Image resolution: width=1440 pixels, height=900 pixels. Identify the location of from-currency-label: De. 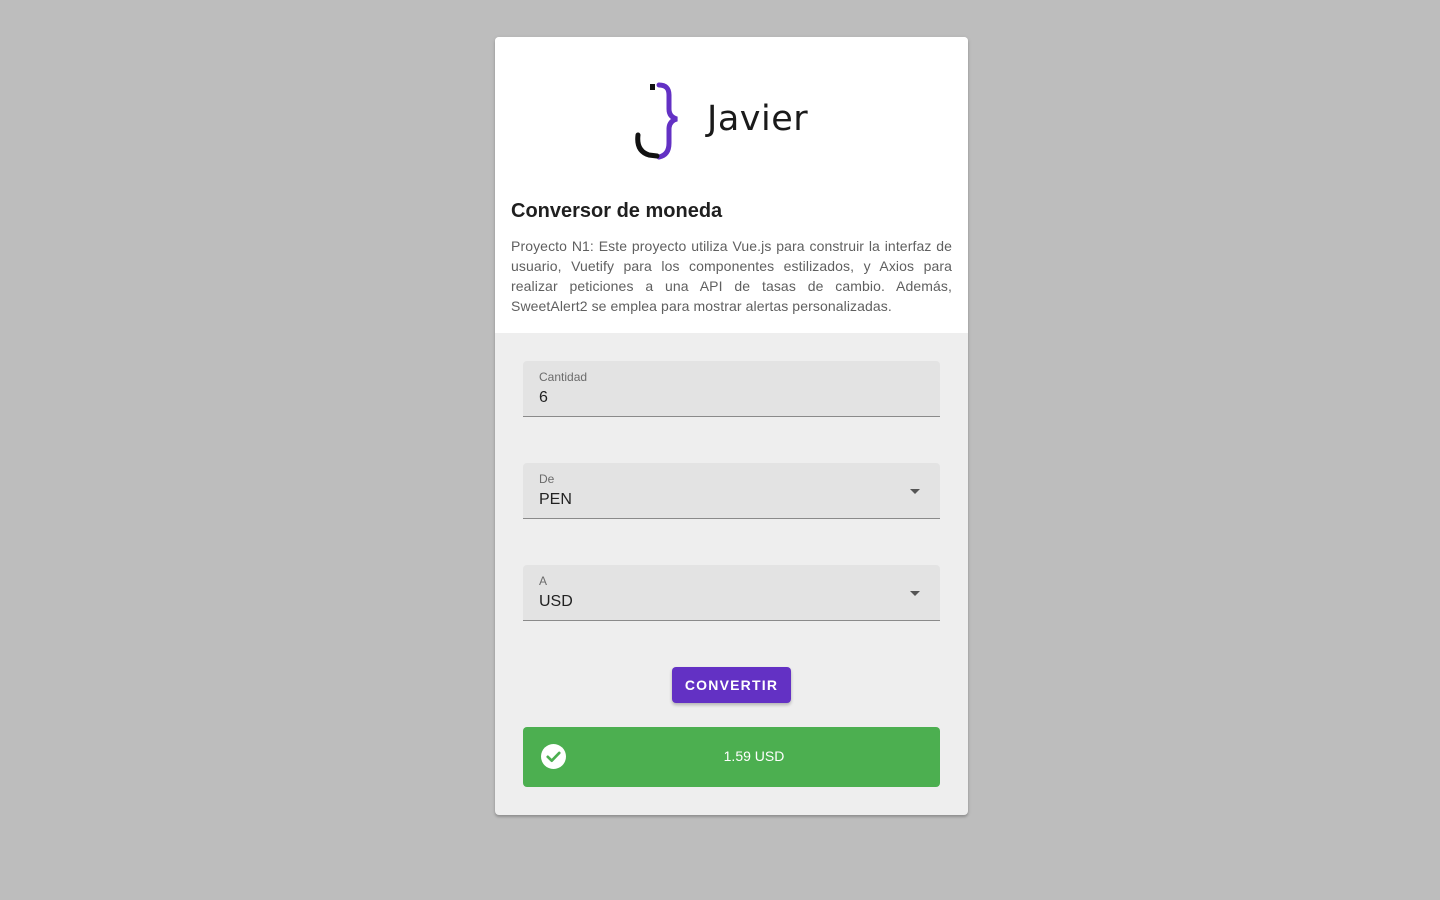
(547, 479).